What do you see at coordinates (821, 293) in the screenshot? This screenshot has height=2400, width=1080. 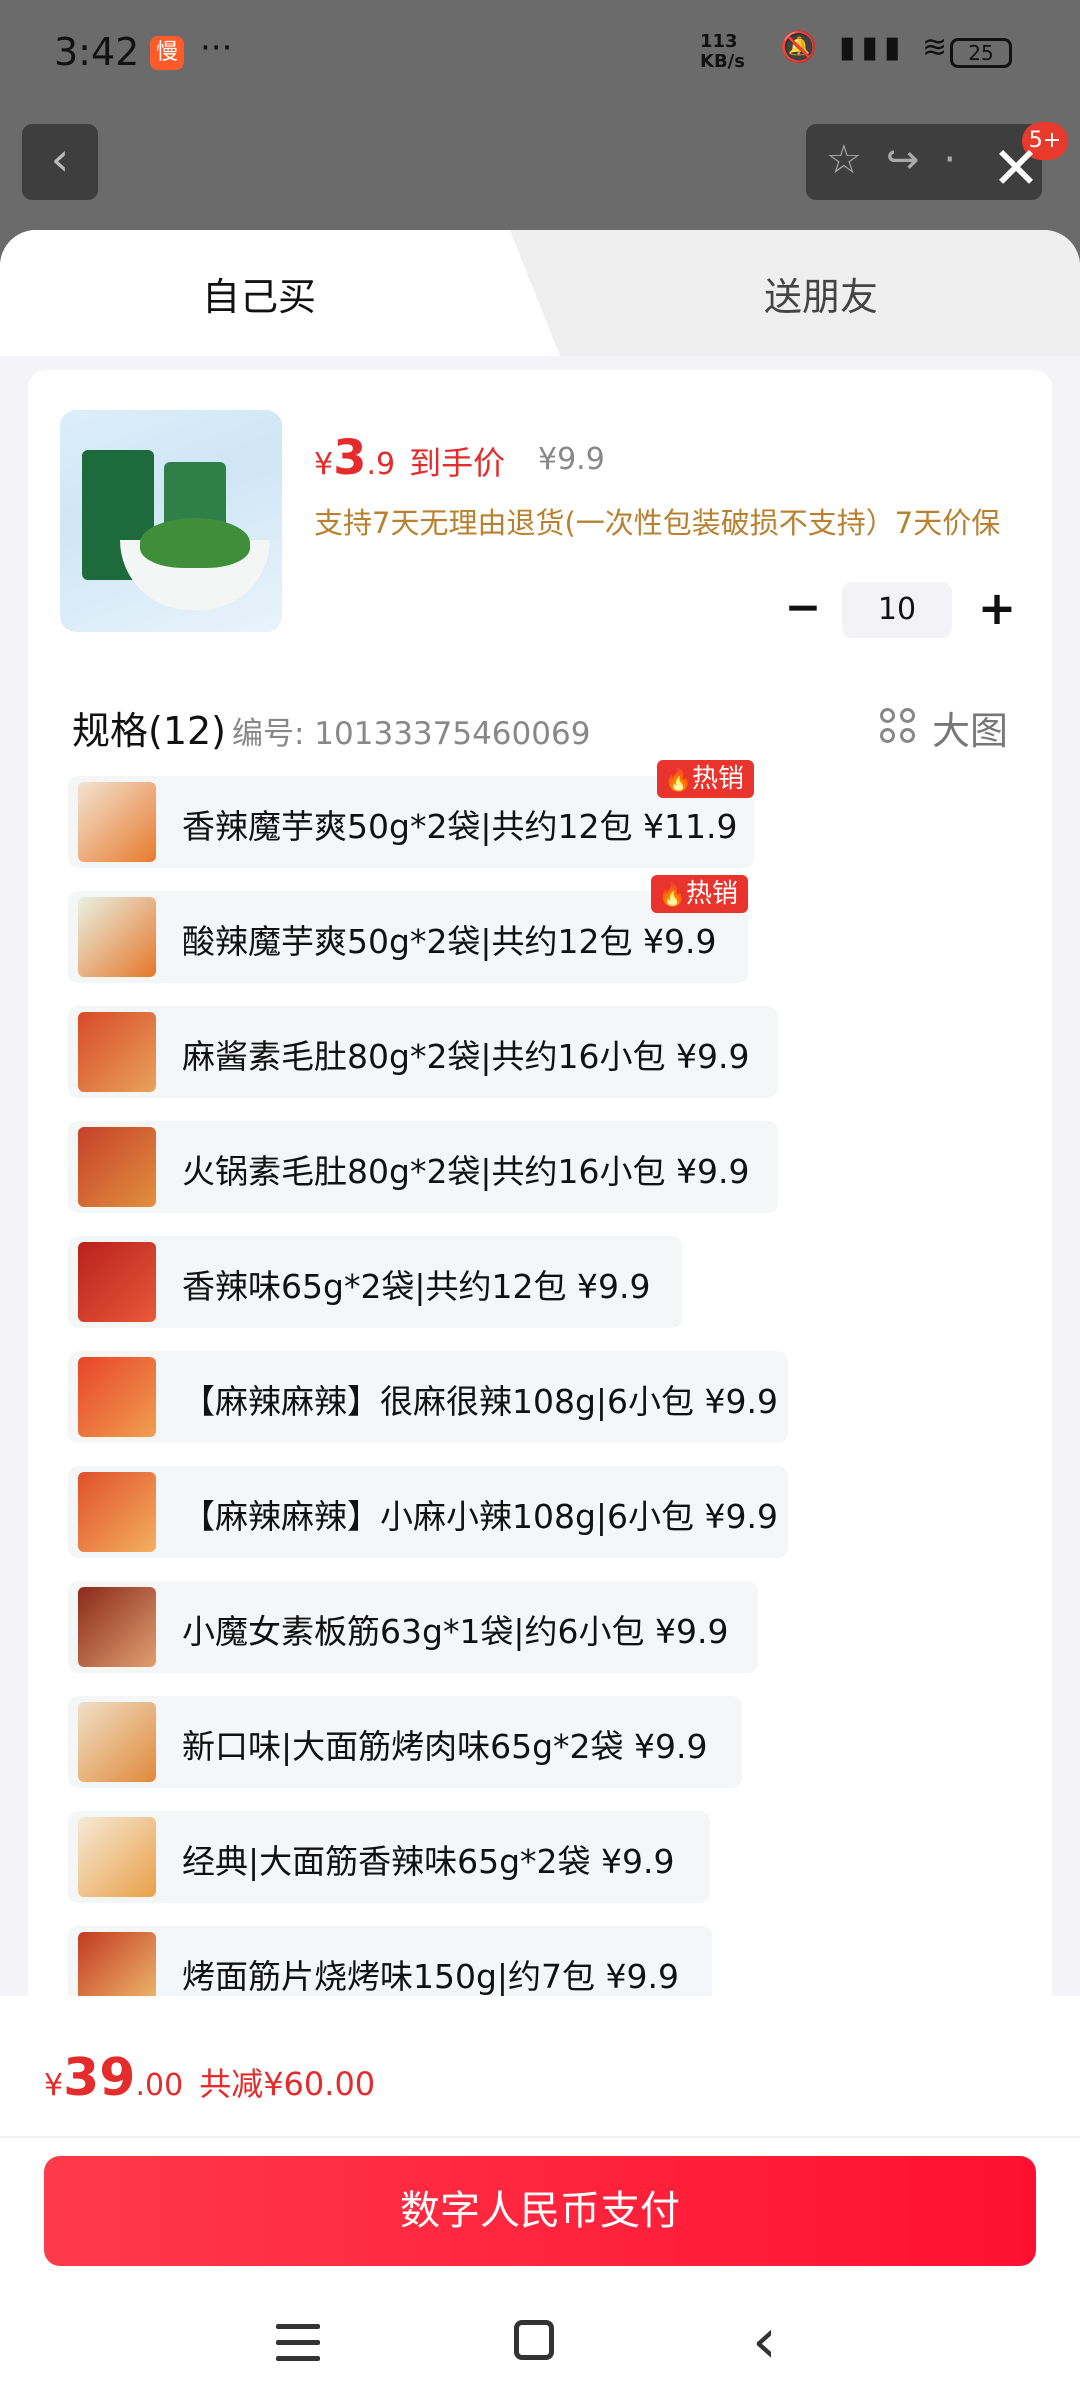 I see `tab-gift-label: 送朋友` at bounding box center [821, 293].